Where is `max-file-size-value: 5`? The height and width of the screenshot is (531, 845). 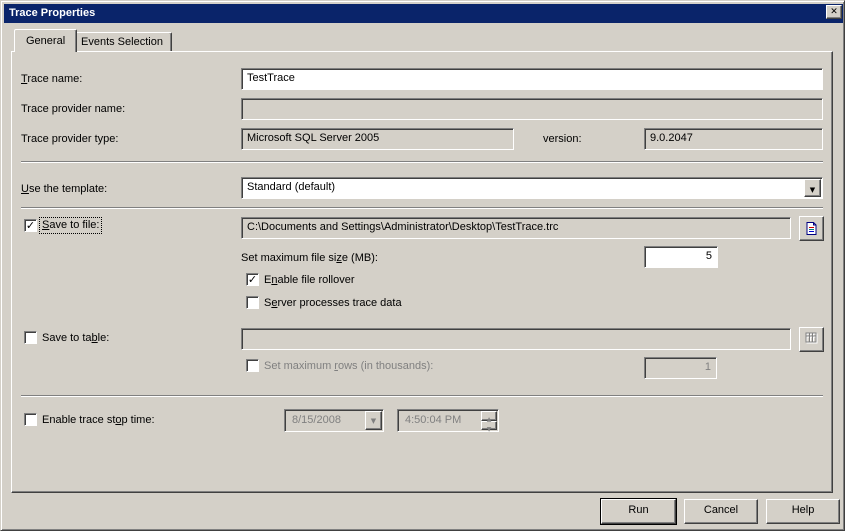
max-file-size-value: 5 is located at coordinates (708, 256).